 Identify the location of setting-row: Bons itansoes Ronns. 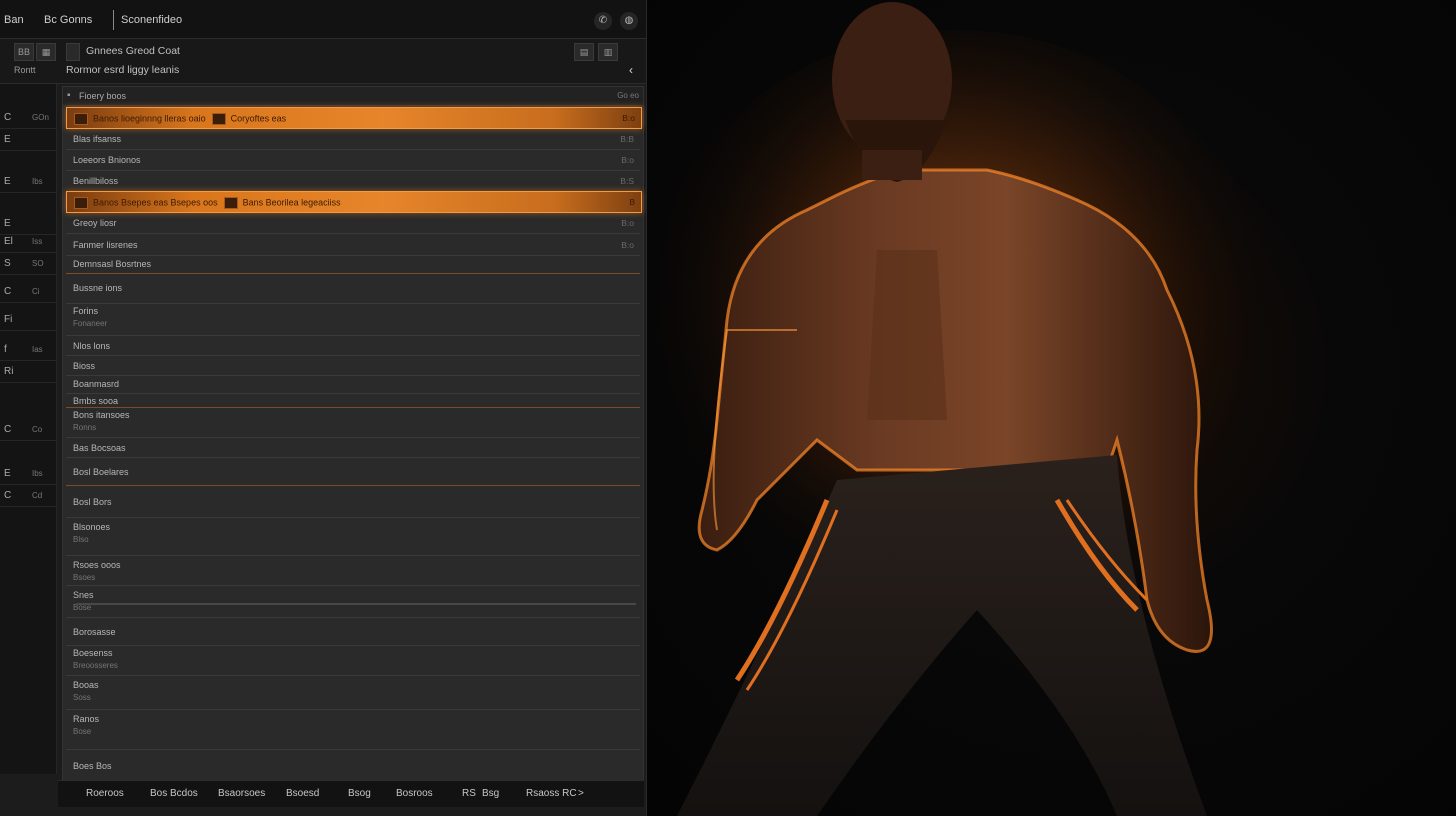
(353, 422).